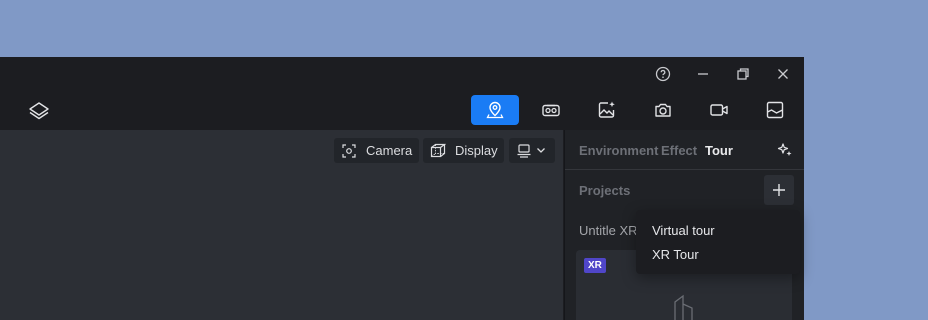 This screenshot has width=928, height=320. I want to click on title-bar, so click(402, 74).